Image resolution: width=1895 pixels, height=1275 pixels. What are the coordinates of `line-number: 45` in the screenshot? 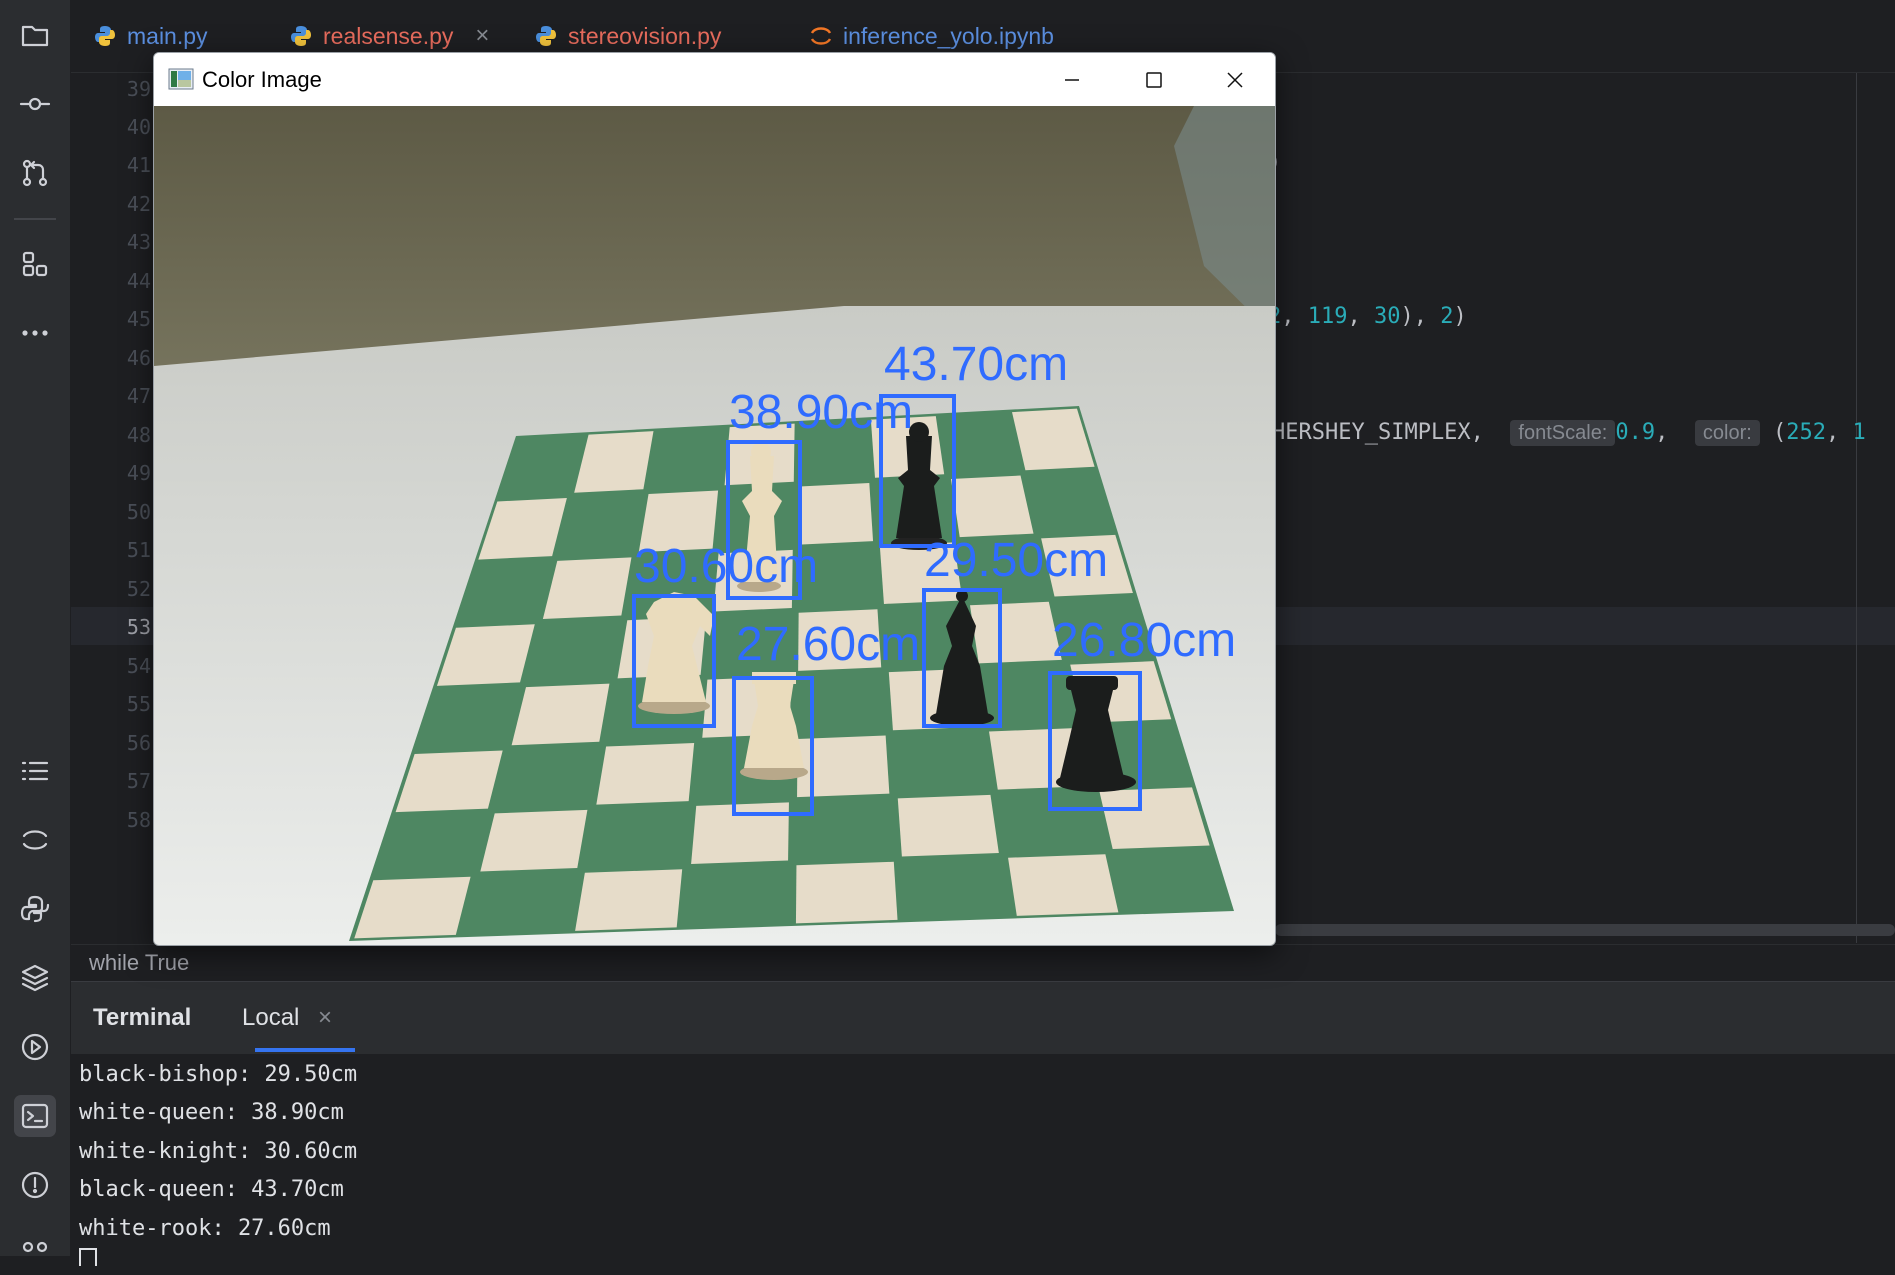 It's located at (138, 319).